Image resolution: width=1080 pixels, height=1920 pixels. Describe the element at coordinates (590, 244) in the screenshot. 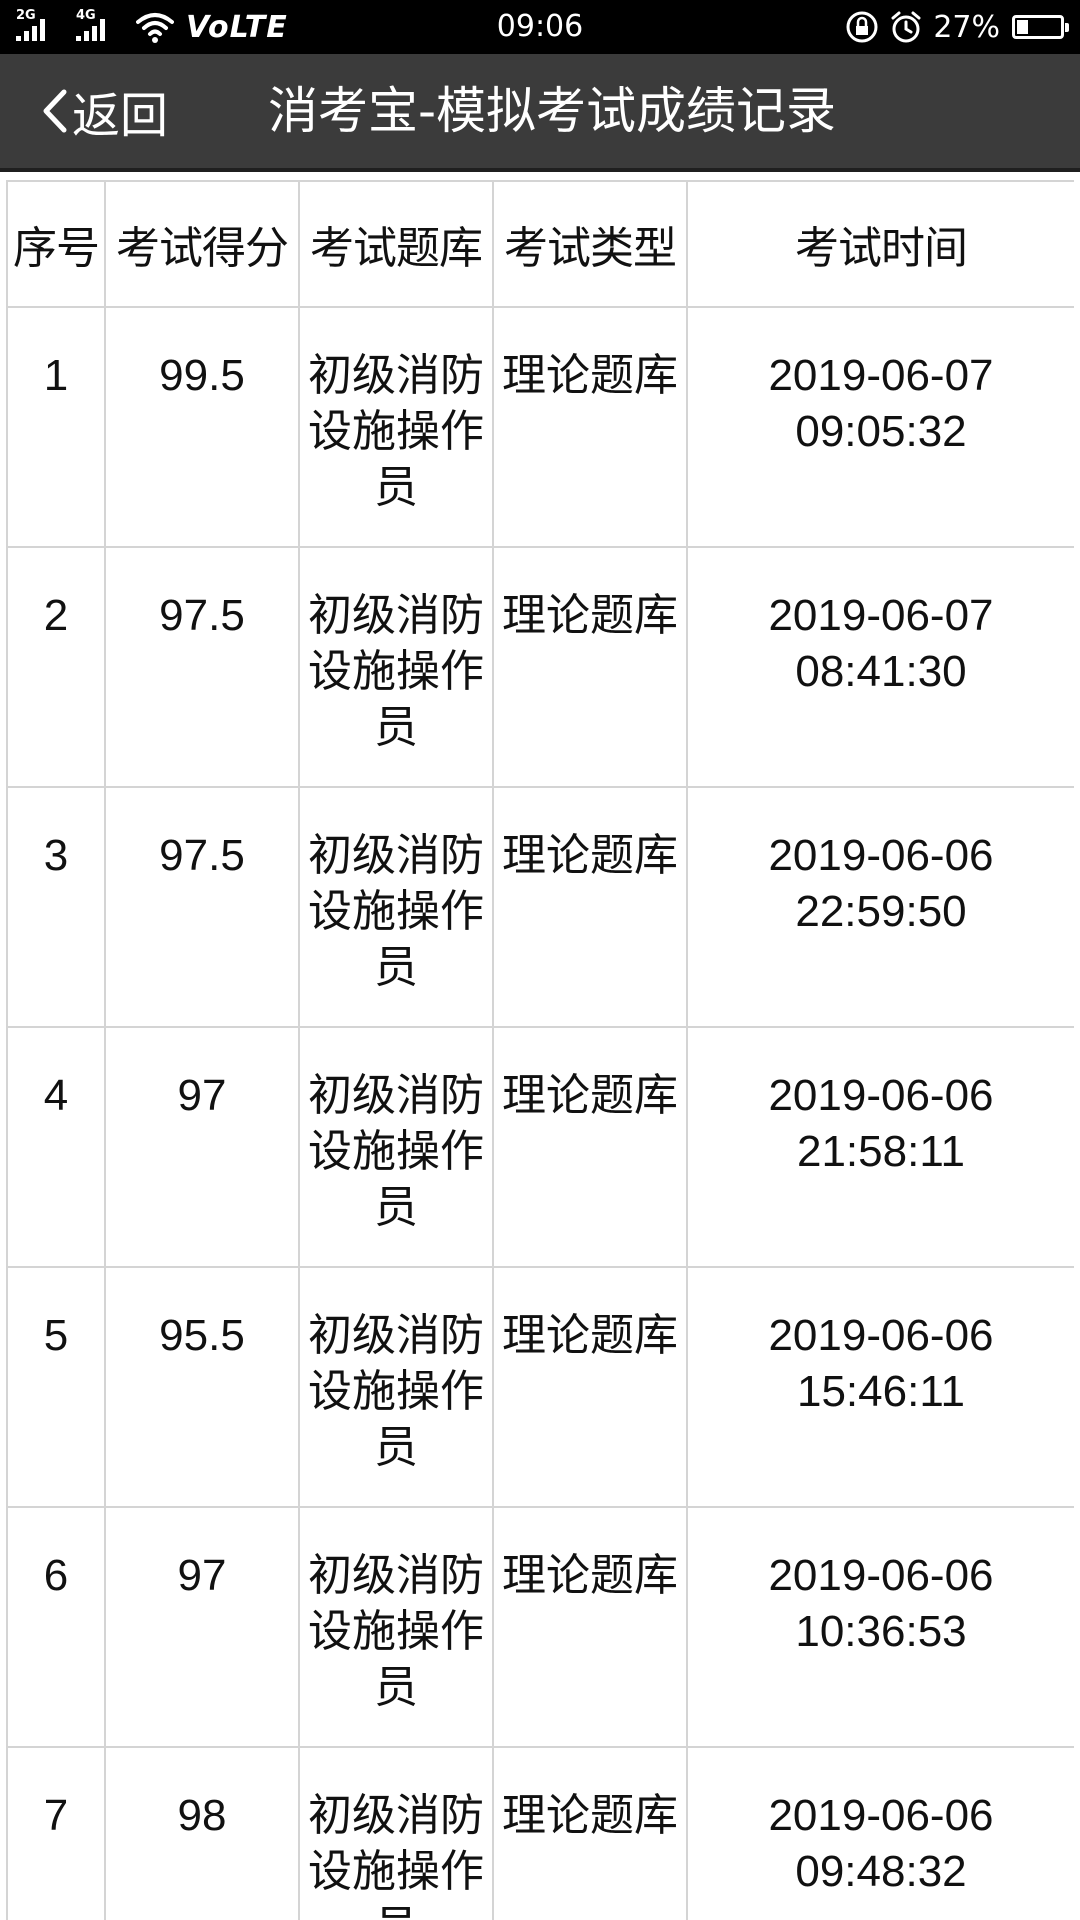

I see `header-type: 考试类型` at that location.